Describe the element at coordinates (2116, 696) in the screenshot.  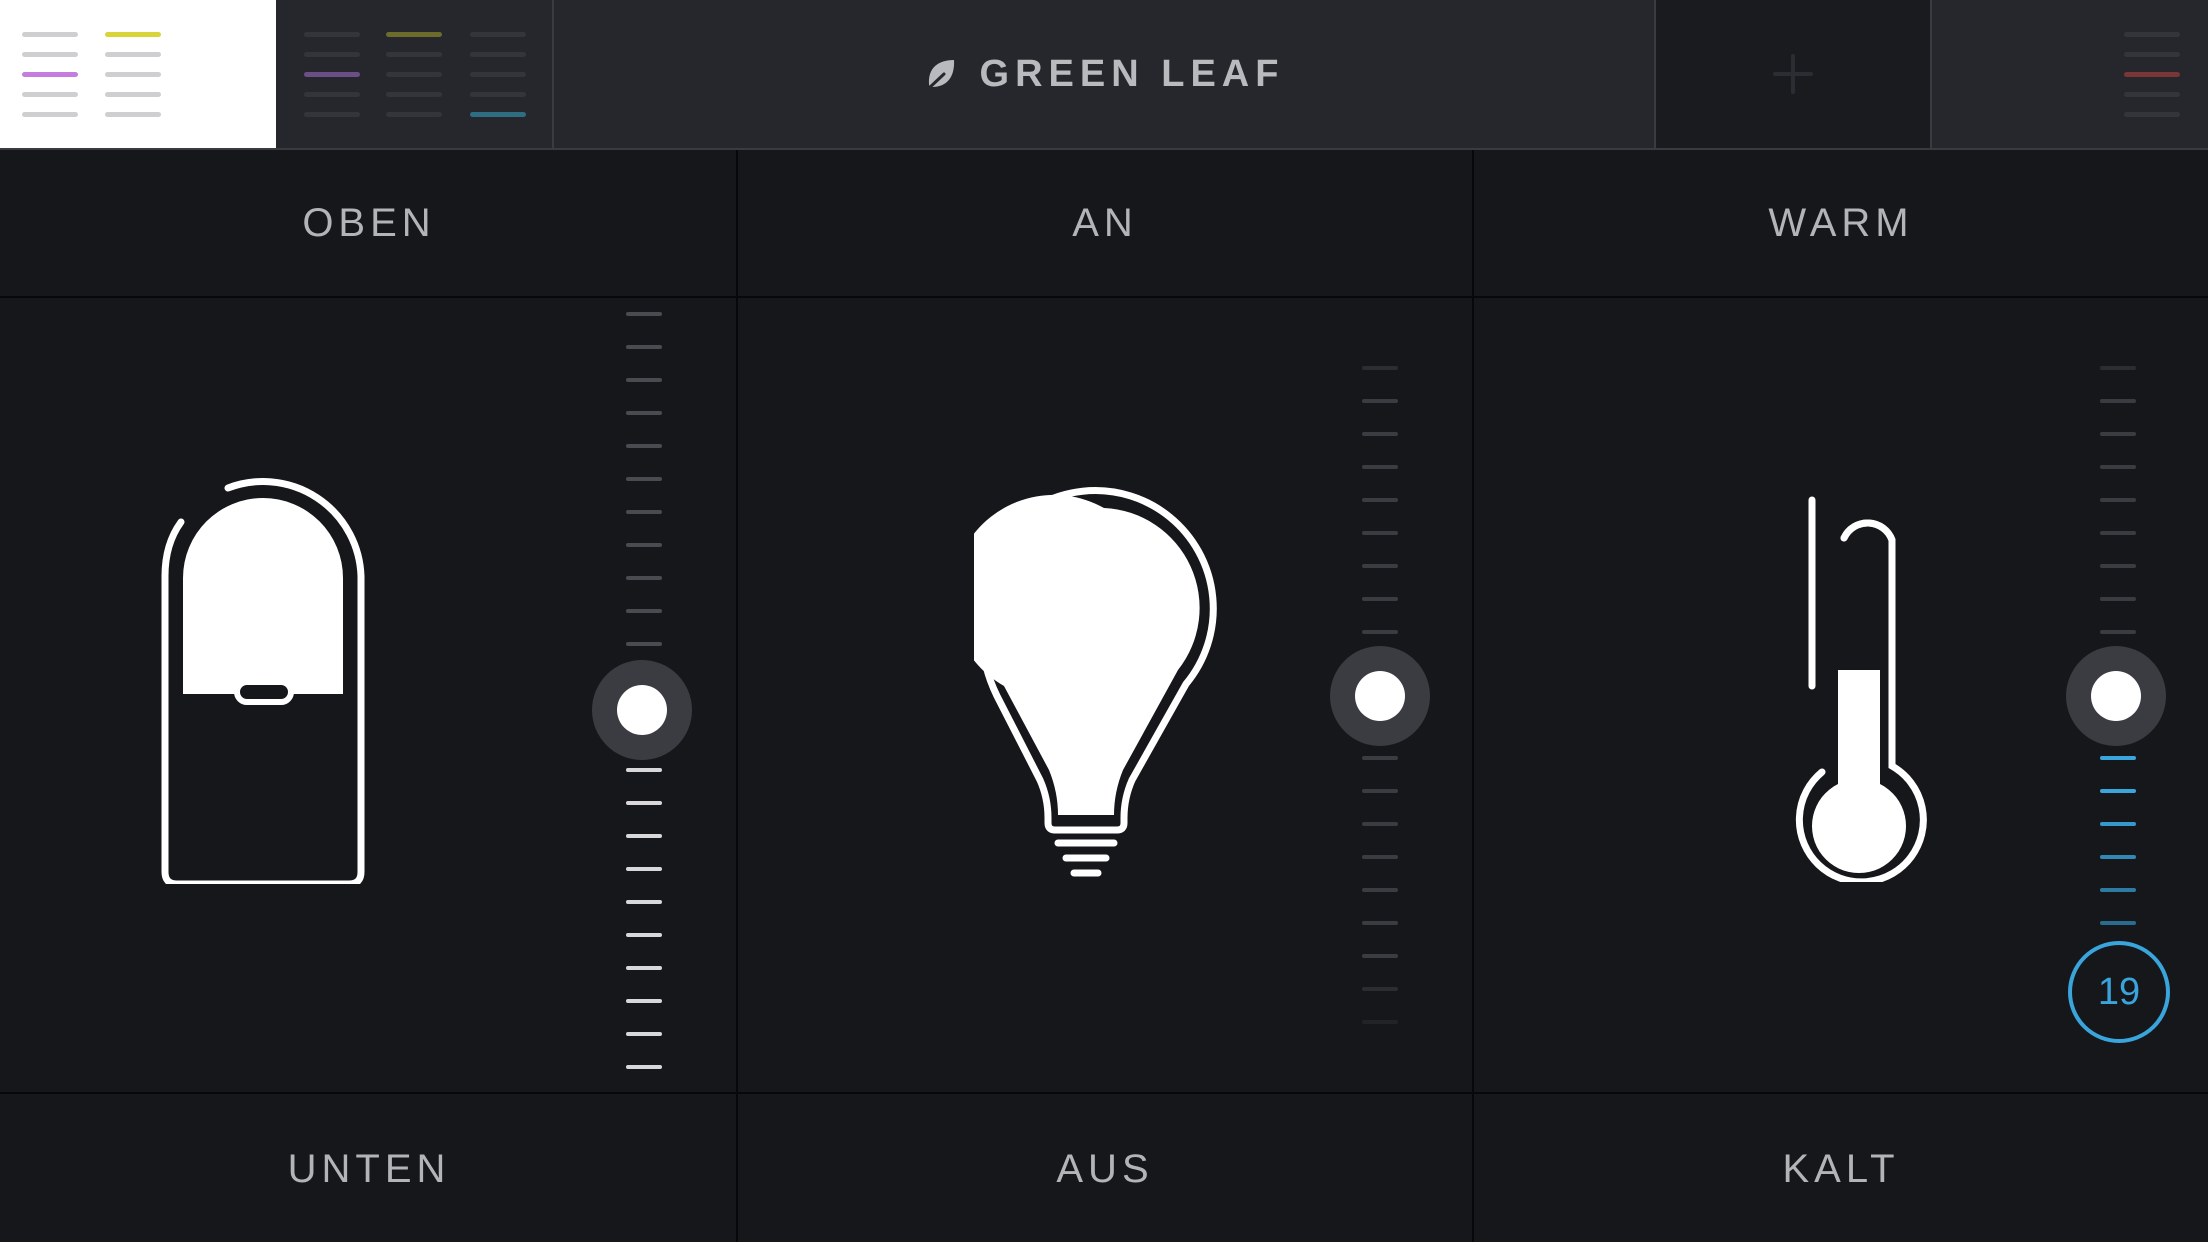
I see `temperature-slider-knob` at that location.